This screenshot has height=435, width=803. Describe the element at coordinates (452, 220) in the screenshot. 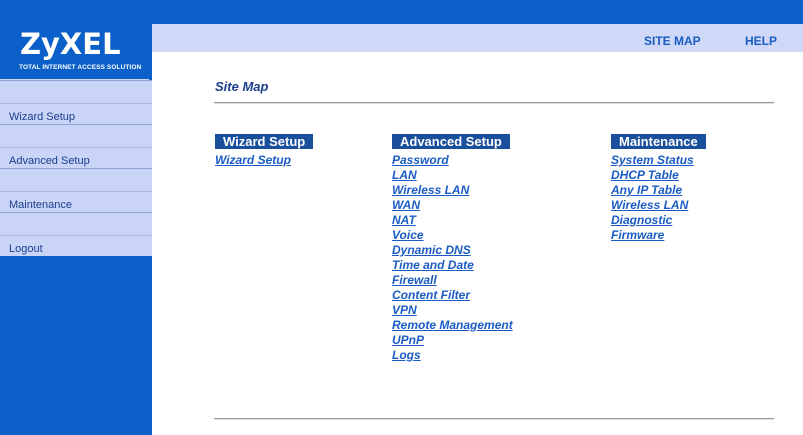

I see `sitemap-link: NAT` at that location.